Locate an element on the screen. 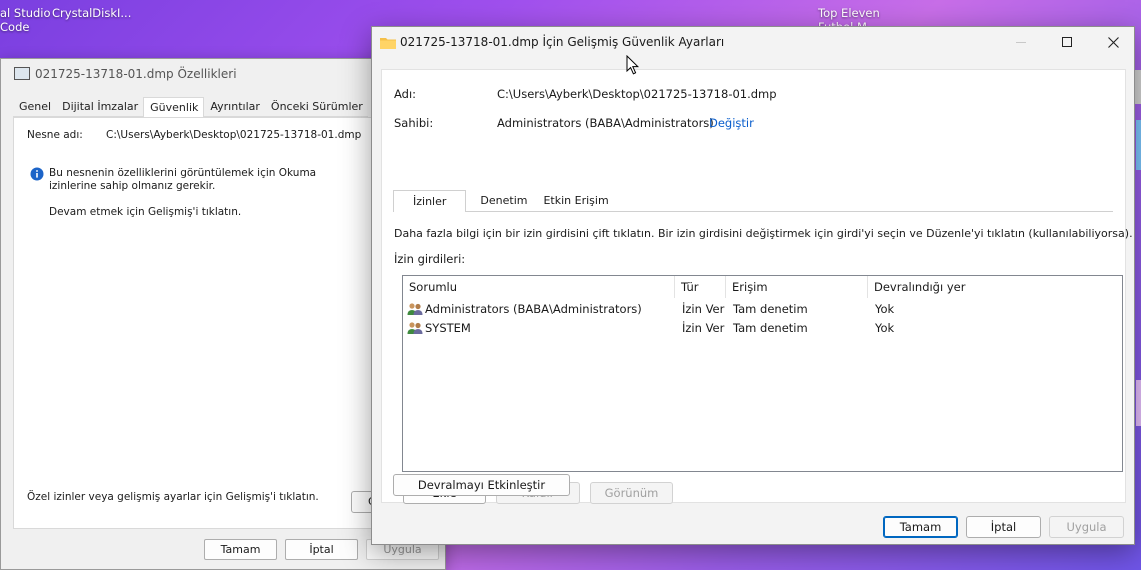  owner-label: Sahibi: is located at coordinates (414, 123).